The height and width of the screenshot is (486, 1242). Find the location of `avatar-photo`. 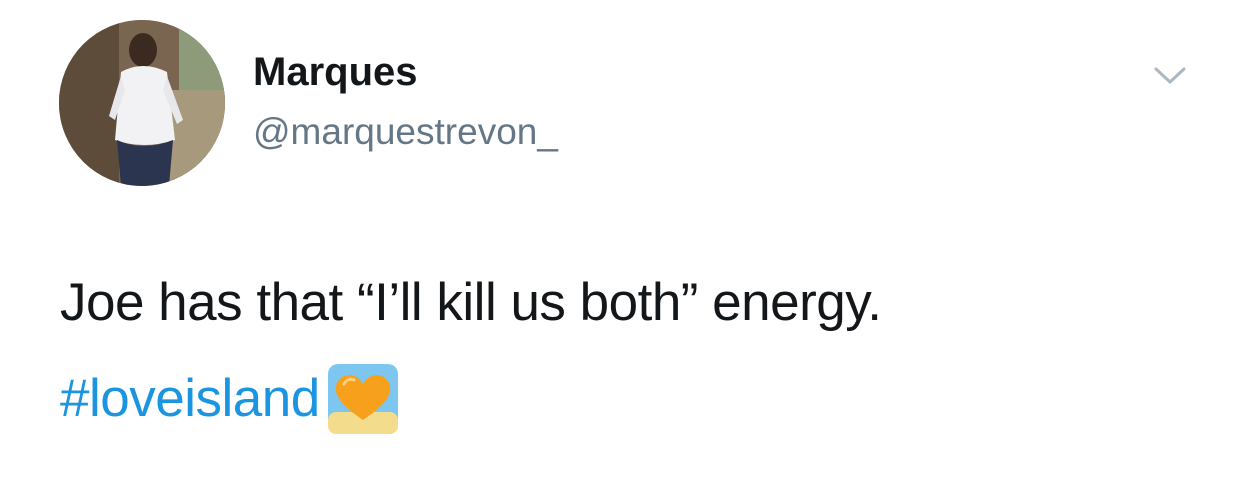

avatar-photo is located at coordinates (142, 103).